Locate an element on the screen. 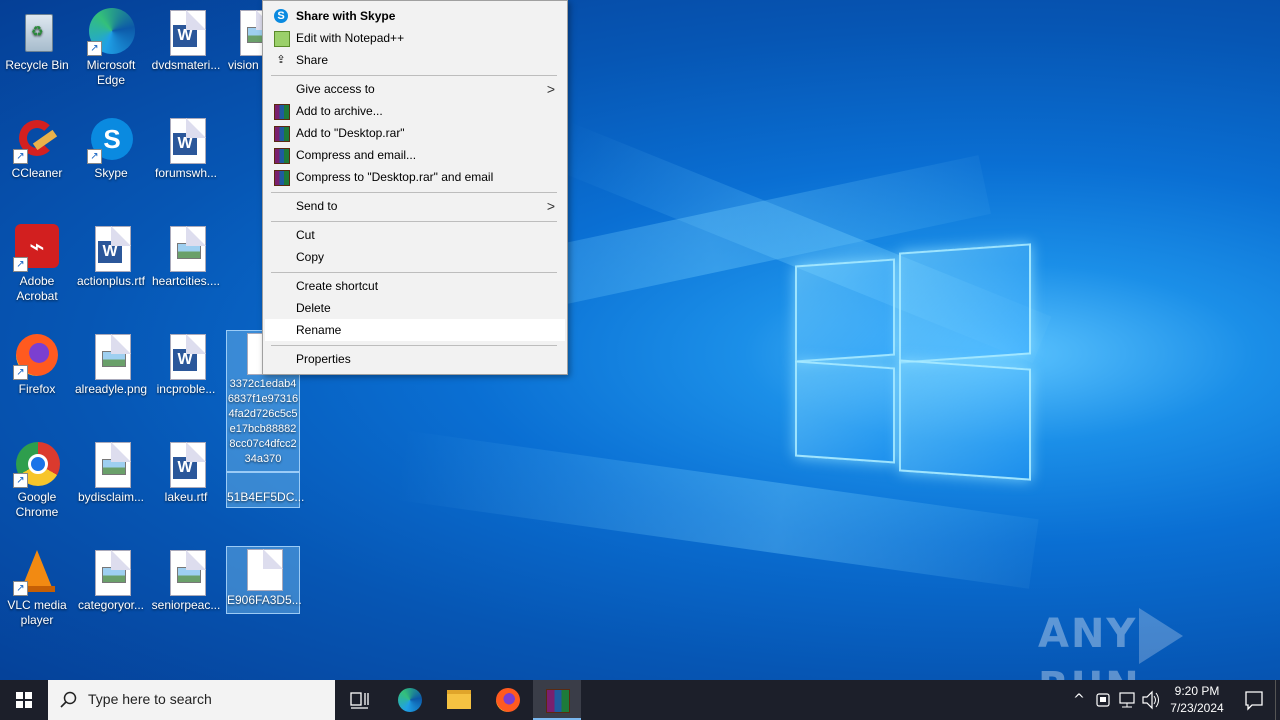 The height and width of the screenshot is (720, 1280). firefox-icon: ↗ is located at coordinates (37, 356).